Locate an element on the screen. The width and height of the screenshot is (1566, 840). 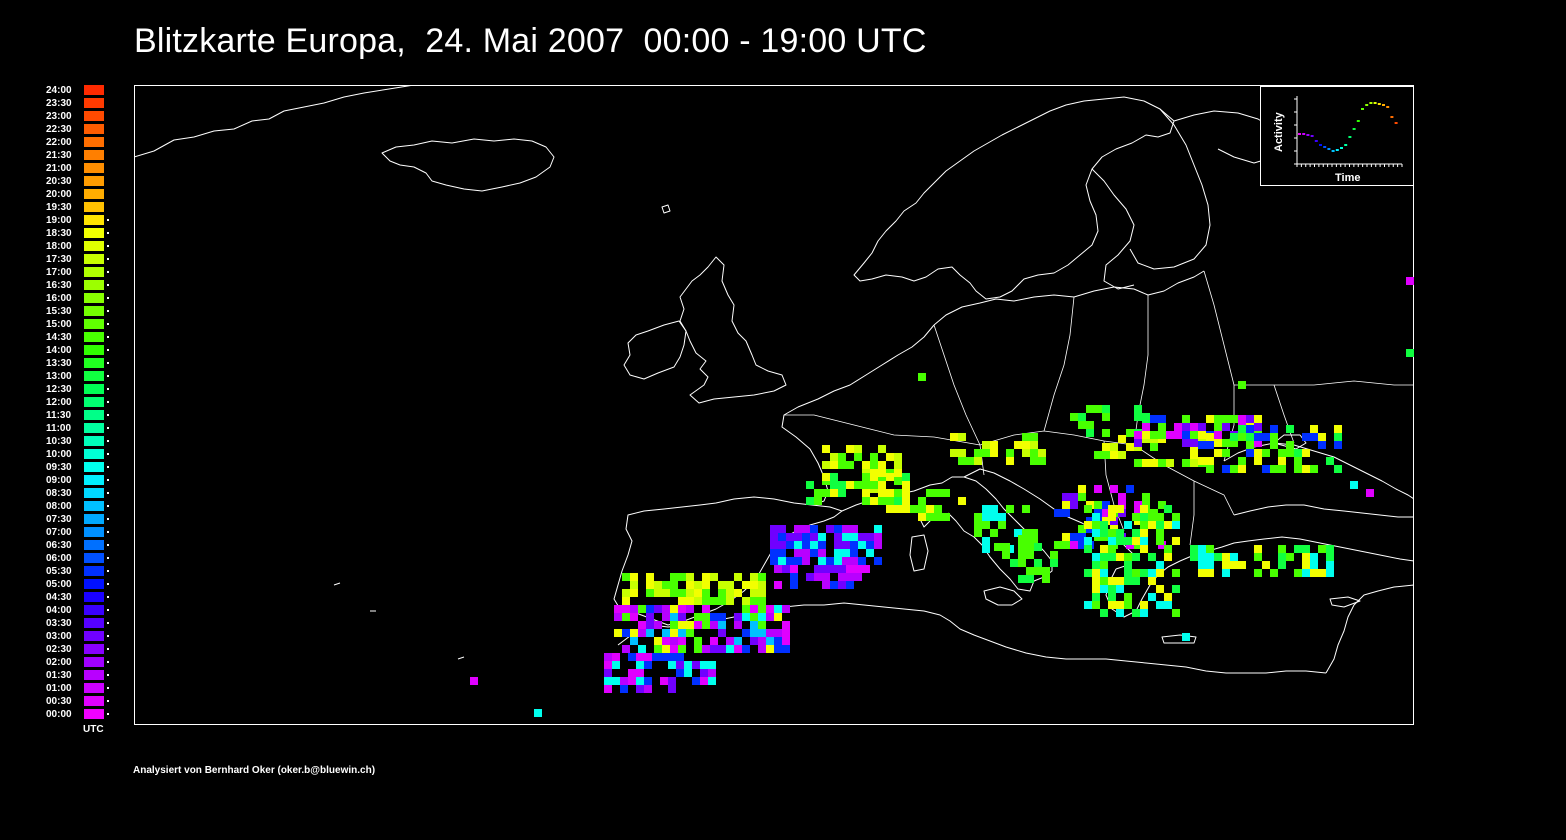
legend-time-label: 17:00 is located at coordinates (59, 272).